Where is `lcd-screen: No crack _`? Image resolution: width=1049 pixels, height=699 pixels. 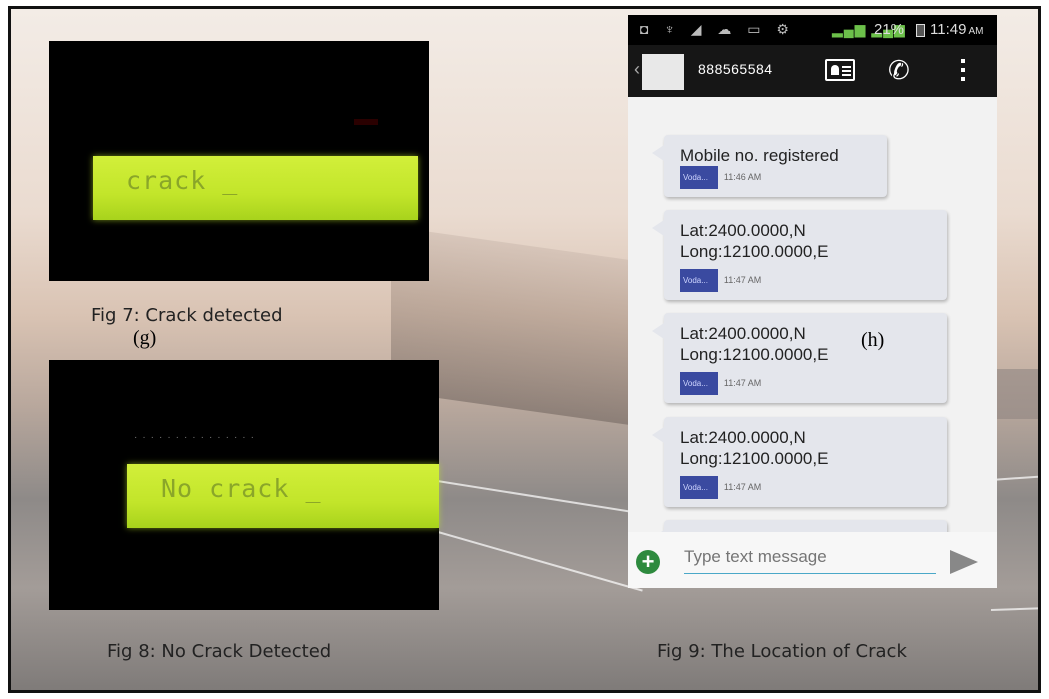 lcd-screen: No crack _ is located at coordinates (283, 496).